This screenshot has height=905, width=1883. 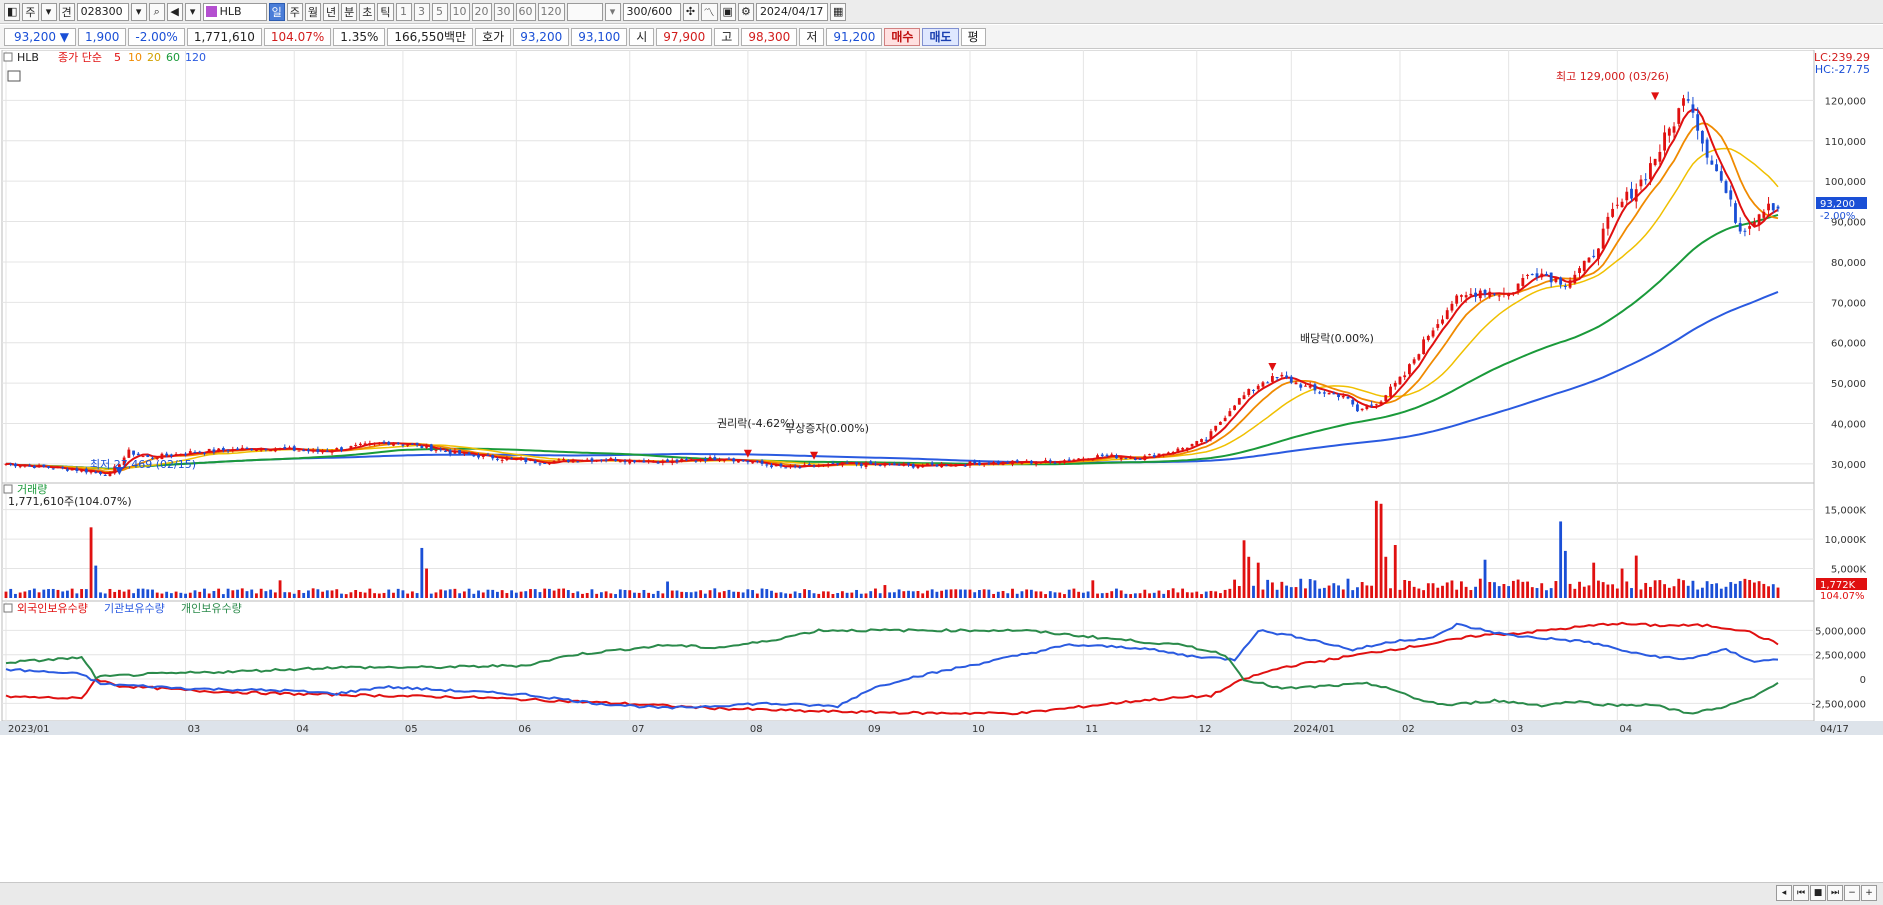 I want to click on gear-icon: ⚙, so click(x=745, y=11).